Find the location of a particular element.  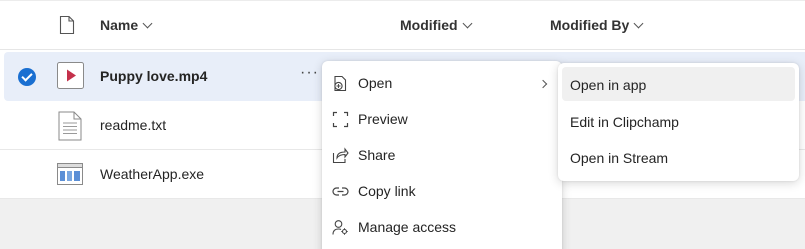

menu-item-share: Share is located at coordinates (442, 155).